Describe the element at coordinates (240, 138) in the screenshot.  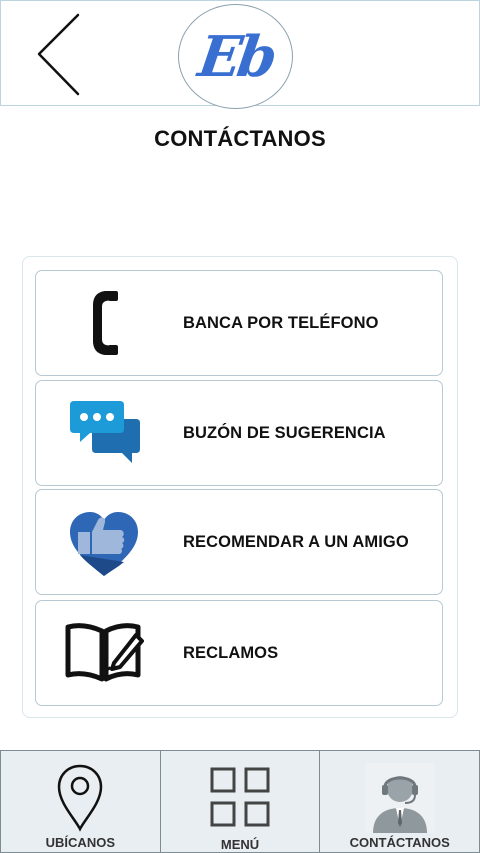
I see `page-title: CONTÁCTANOS` at that location.